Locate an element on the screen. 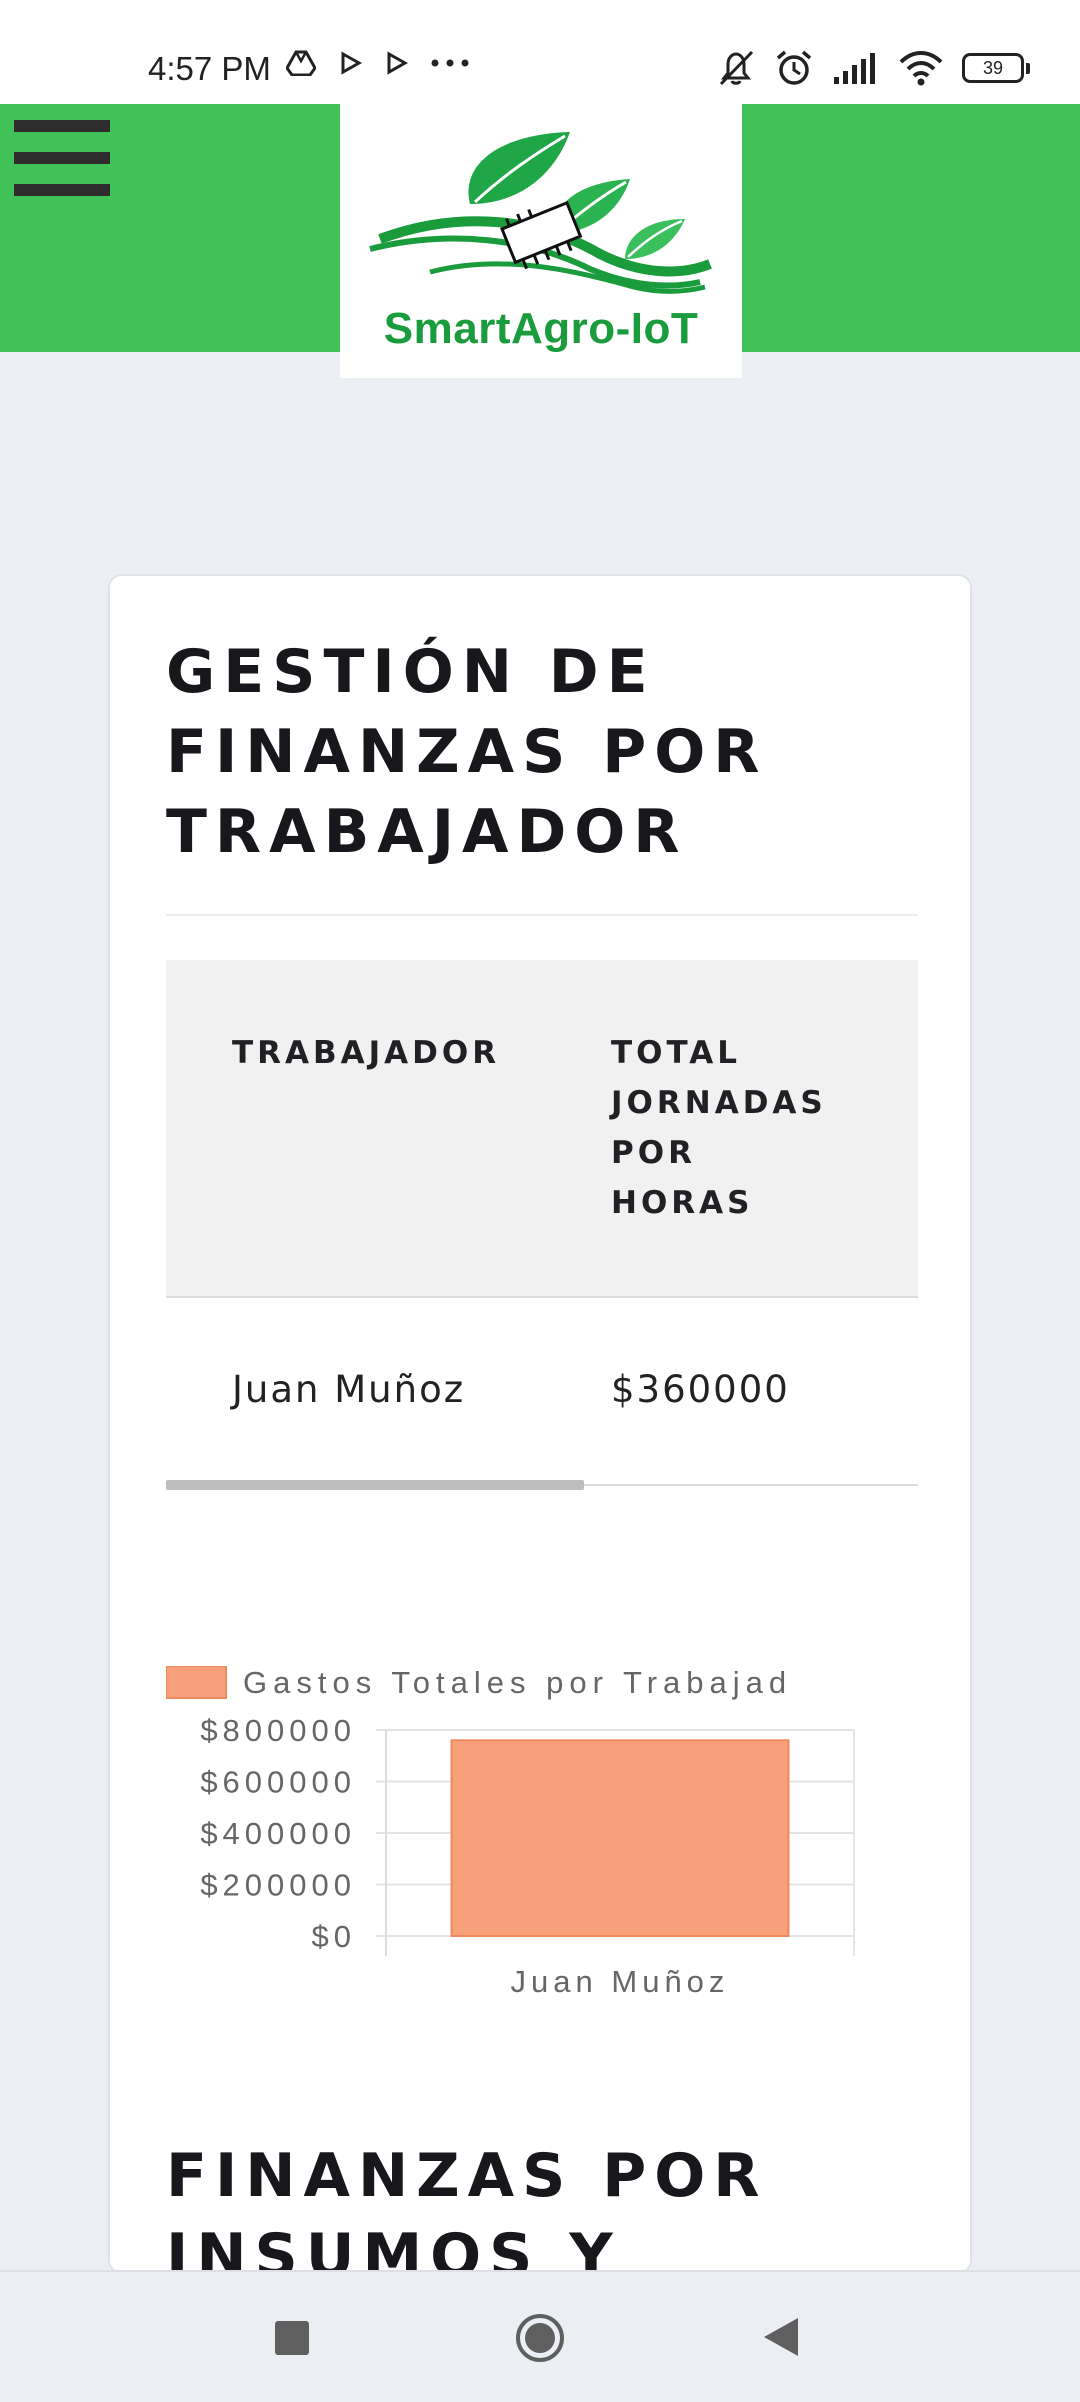 This screenshot has height=2402, width=1080. android-nav-bar is located at coordinates (540, 2336).